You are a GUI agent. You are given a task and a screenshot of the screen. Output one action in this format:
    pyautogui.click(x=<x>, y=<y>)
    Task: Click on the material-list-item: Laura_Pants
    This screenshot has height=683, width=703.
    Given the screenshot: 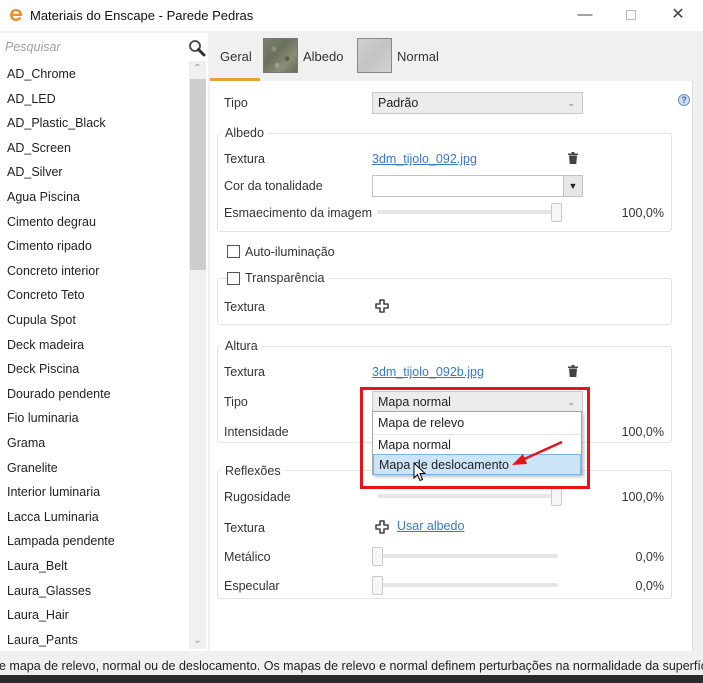 What is the action you would take?
    pyautogui.click(x=42, y=640)
    